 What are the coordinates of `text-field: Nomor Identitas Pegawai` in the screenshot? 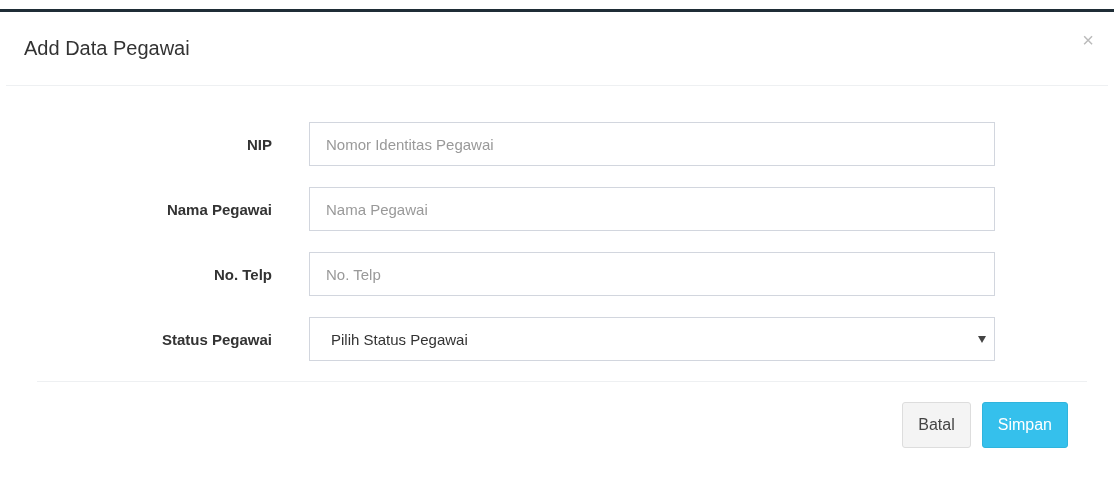 It's located at (652, 144).